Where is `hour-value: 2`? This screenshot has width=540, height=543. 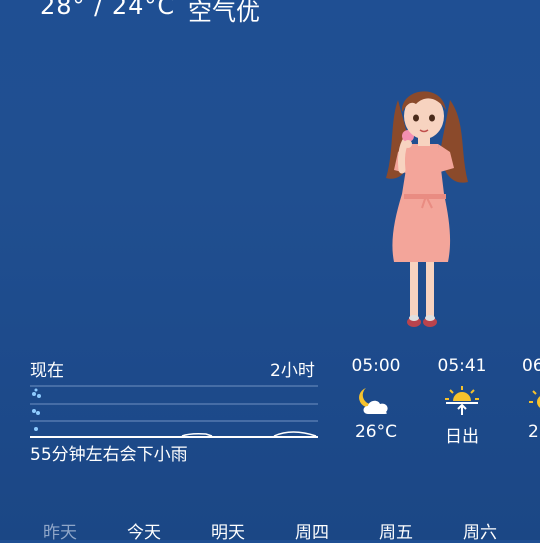 hour-value: 2 is located at coordinates (533, 432).